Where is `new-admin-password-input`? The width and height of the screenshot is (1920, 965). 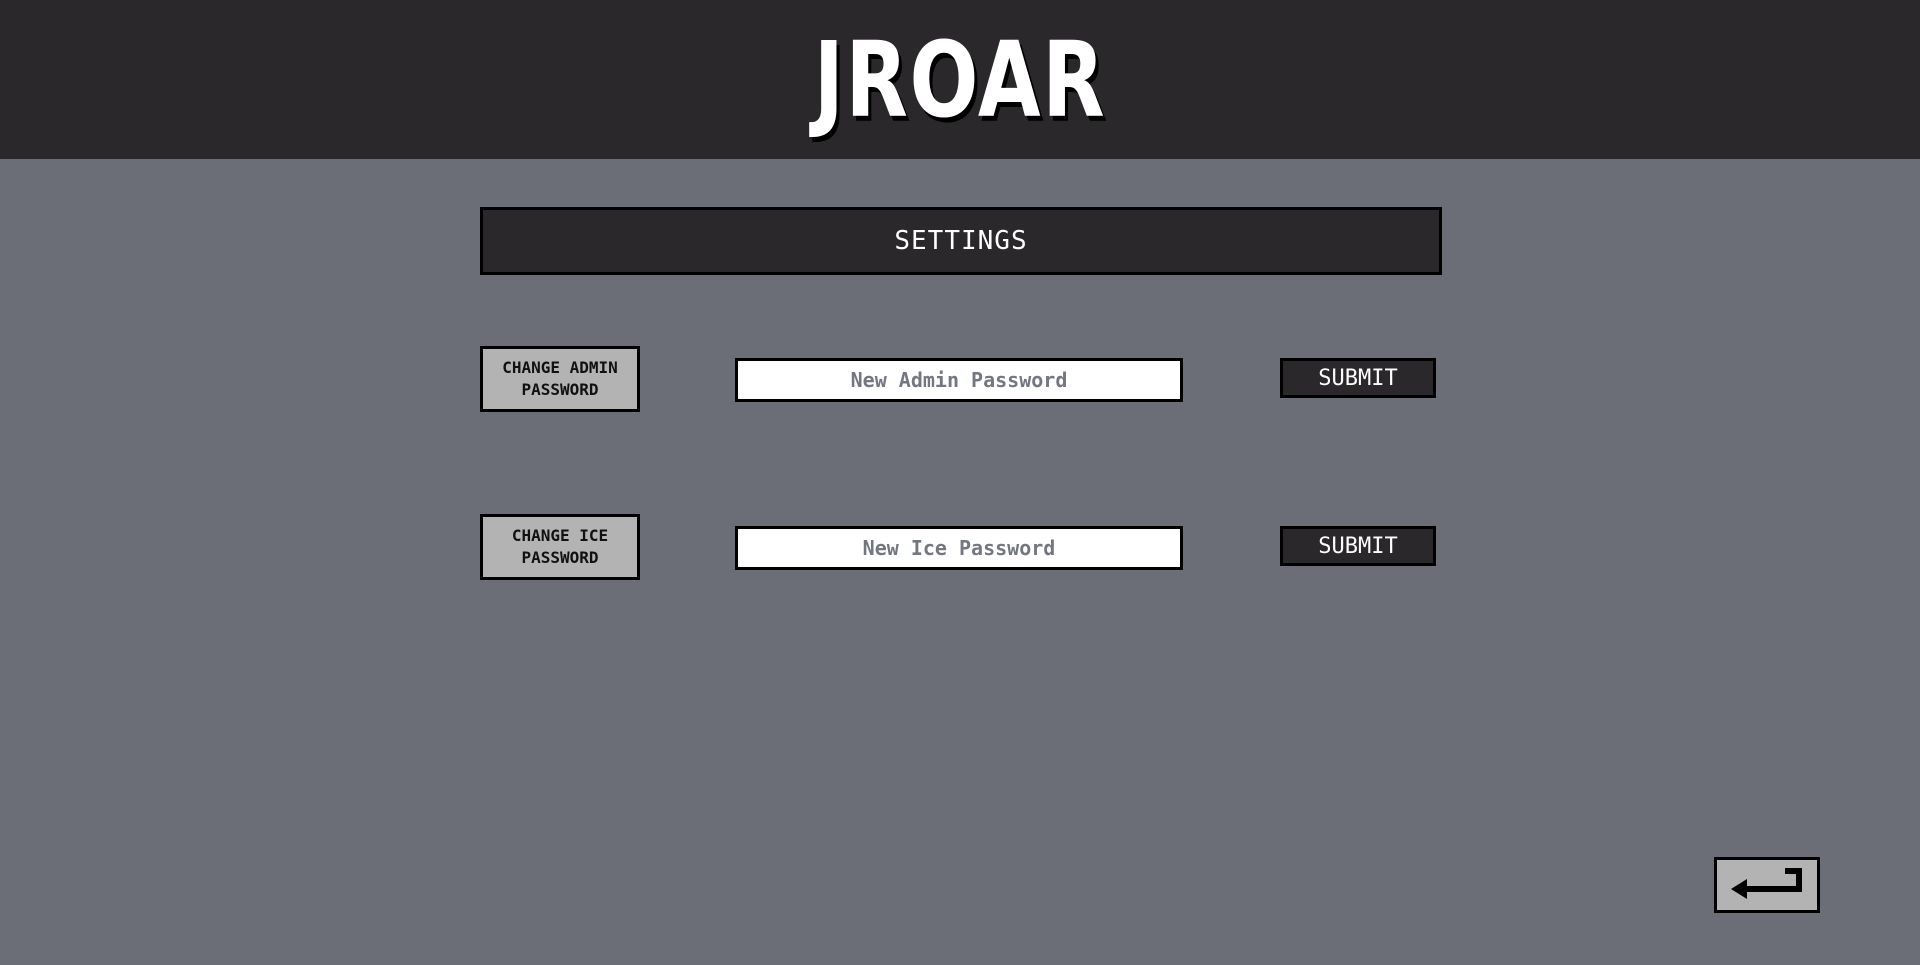
new-admin-password-input is located at coordinates (959, 380).